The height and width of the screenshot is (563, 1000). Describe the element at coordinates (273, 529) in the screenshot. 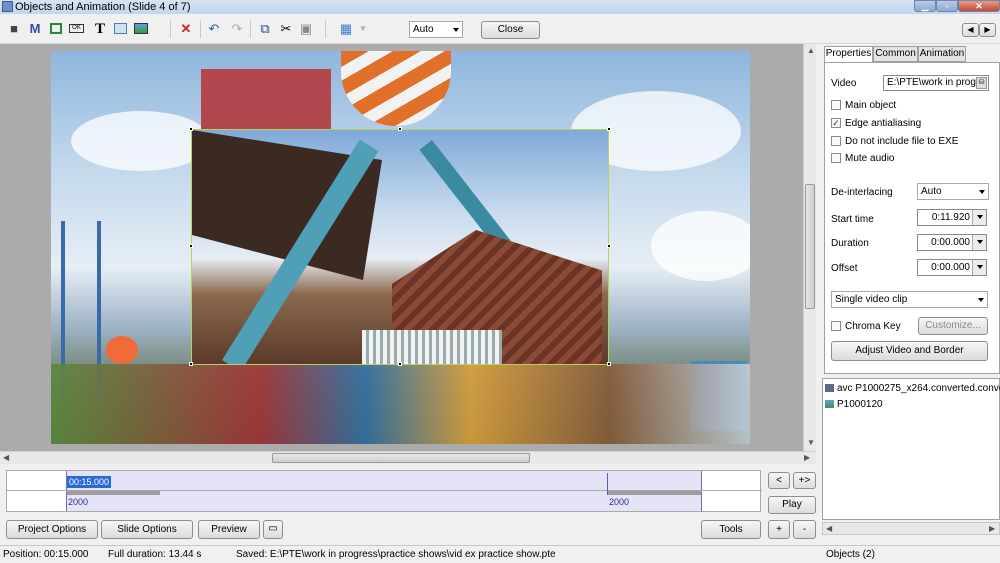

I see `preview-window-button: ▭` at that location.